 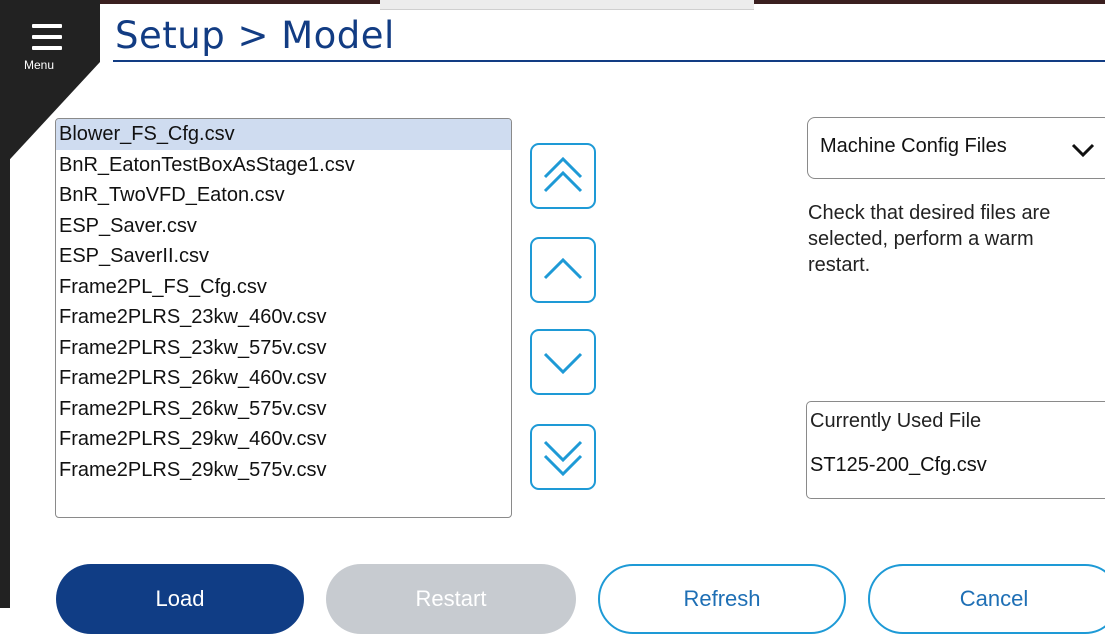 I want to click on file-list-item-selected: Blower_FS_Cfg.csv, so click(x=283, y=134).